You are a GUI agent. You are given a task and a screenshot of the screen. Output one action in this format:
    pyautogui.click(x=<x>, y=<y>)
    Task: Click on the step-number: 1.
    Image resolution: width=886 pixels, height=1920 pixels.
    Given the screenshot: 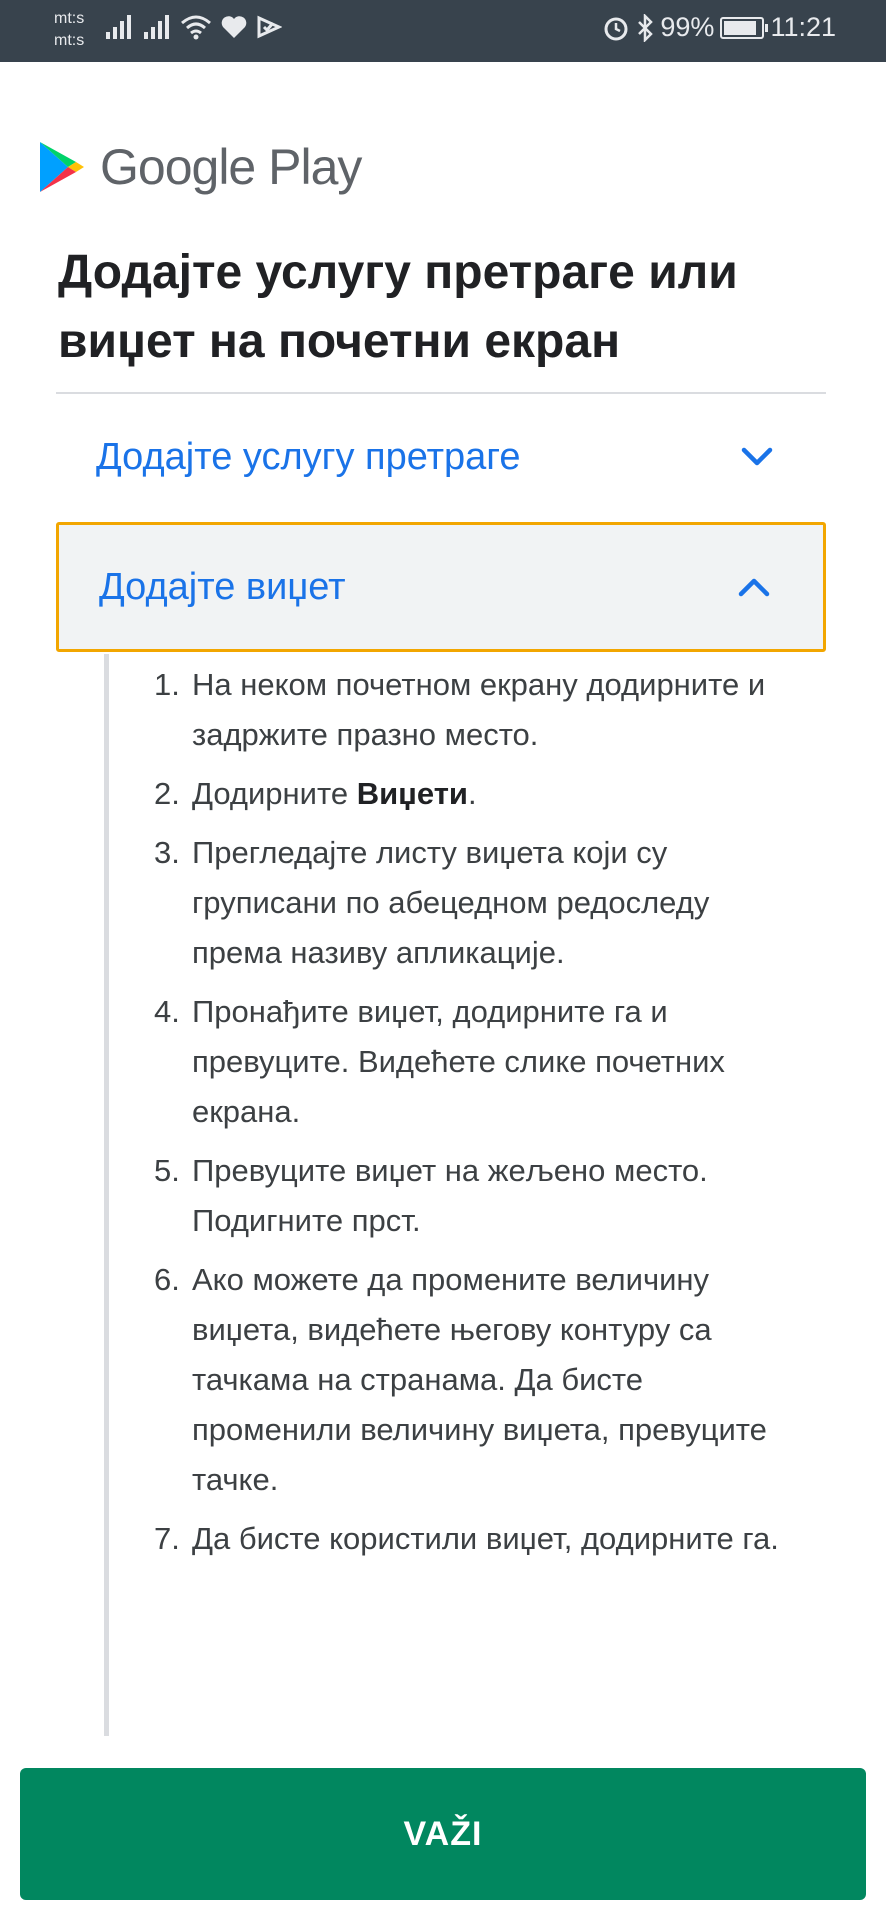 What is the action you would take?
    pyautogui.click(x=167, y=684)
    